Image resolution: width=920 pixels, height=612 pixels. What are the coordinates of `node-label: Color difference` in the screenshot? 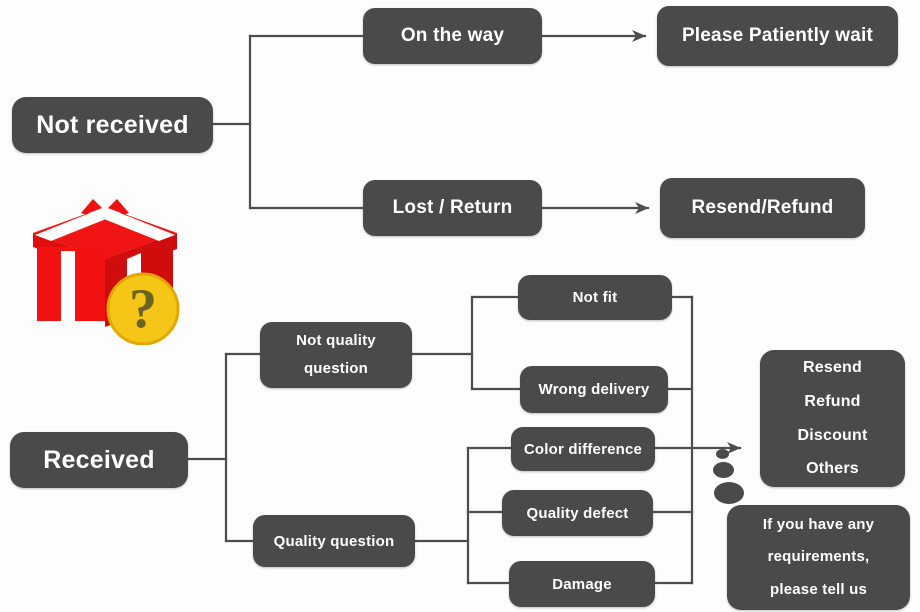 It's located at (583, 449).